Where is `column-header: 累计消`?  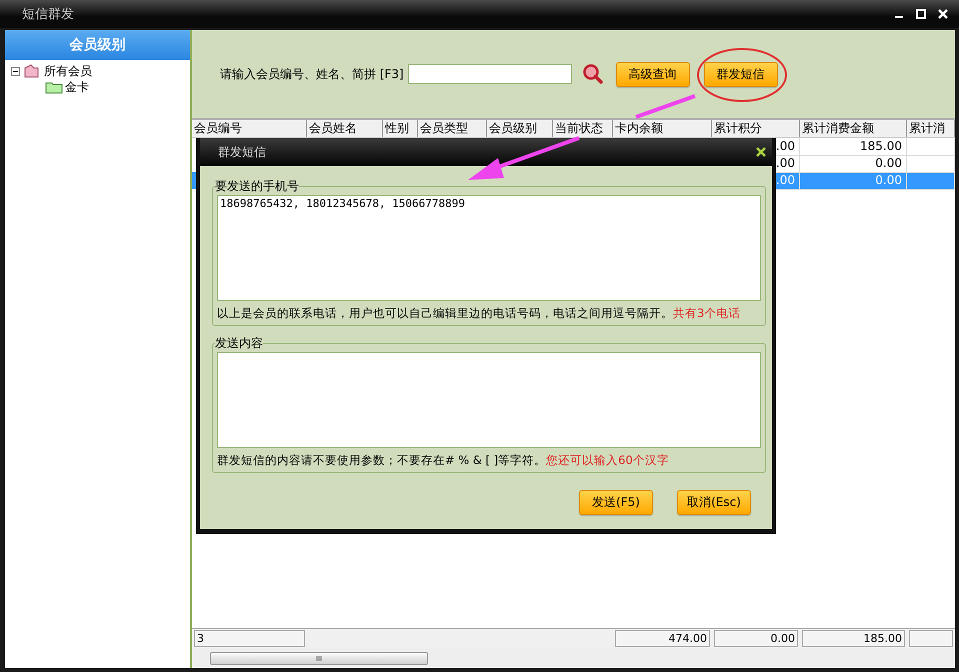
column-header: 累计消 is located at coordinates (931, 128).